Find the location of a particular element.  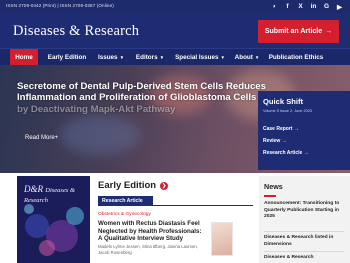

hero-title-faded-text: by Deactivating Mapk-Akt Pathway is located at coordinates (96, 109).